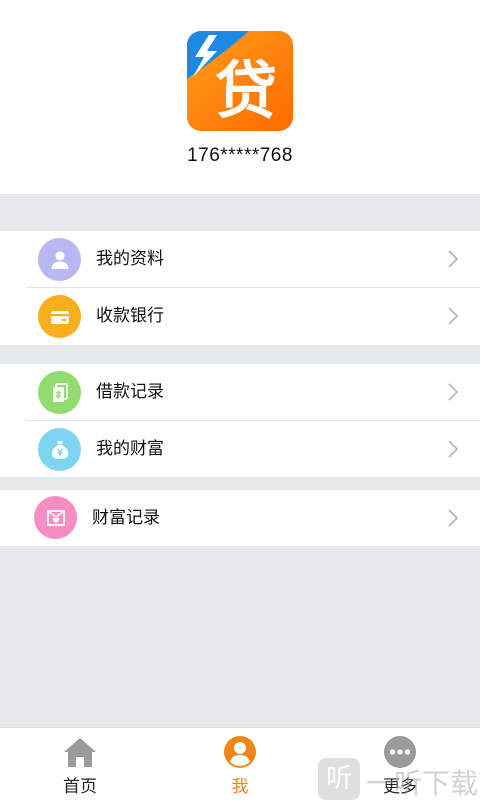 This screenshot has height=800, width=480. I want to click on menu-item-loan-records: 借款记录, so click(240, 392).